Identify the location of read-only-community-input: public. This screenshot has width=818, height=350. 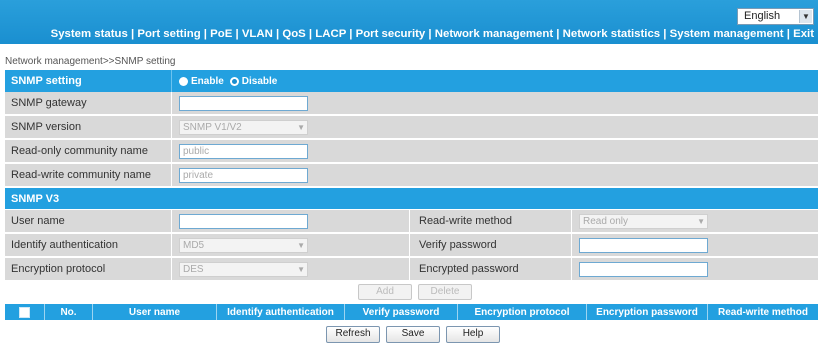
(243, 151).